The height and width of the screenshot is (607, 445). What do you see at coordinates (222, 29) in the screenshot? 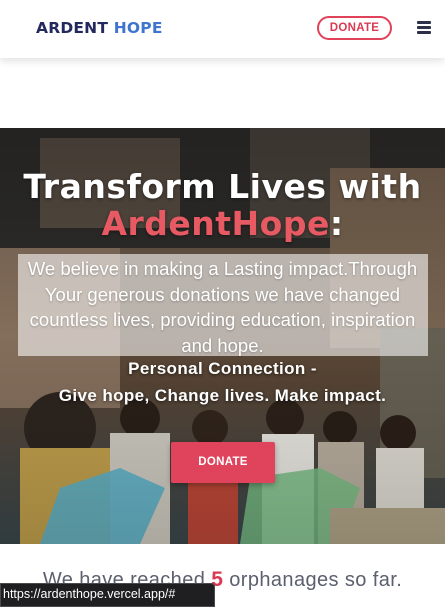
I see `top-navbar: ARDENT HOPE DONATE` at bounding box center [222, 29].